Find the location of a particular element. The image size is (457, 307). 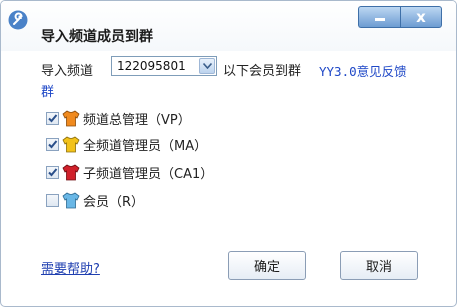

group-name-suffix: 群 is located at coordinates (48, 92).